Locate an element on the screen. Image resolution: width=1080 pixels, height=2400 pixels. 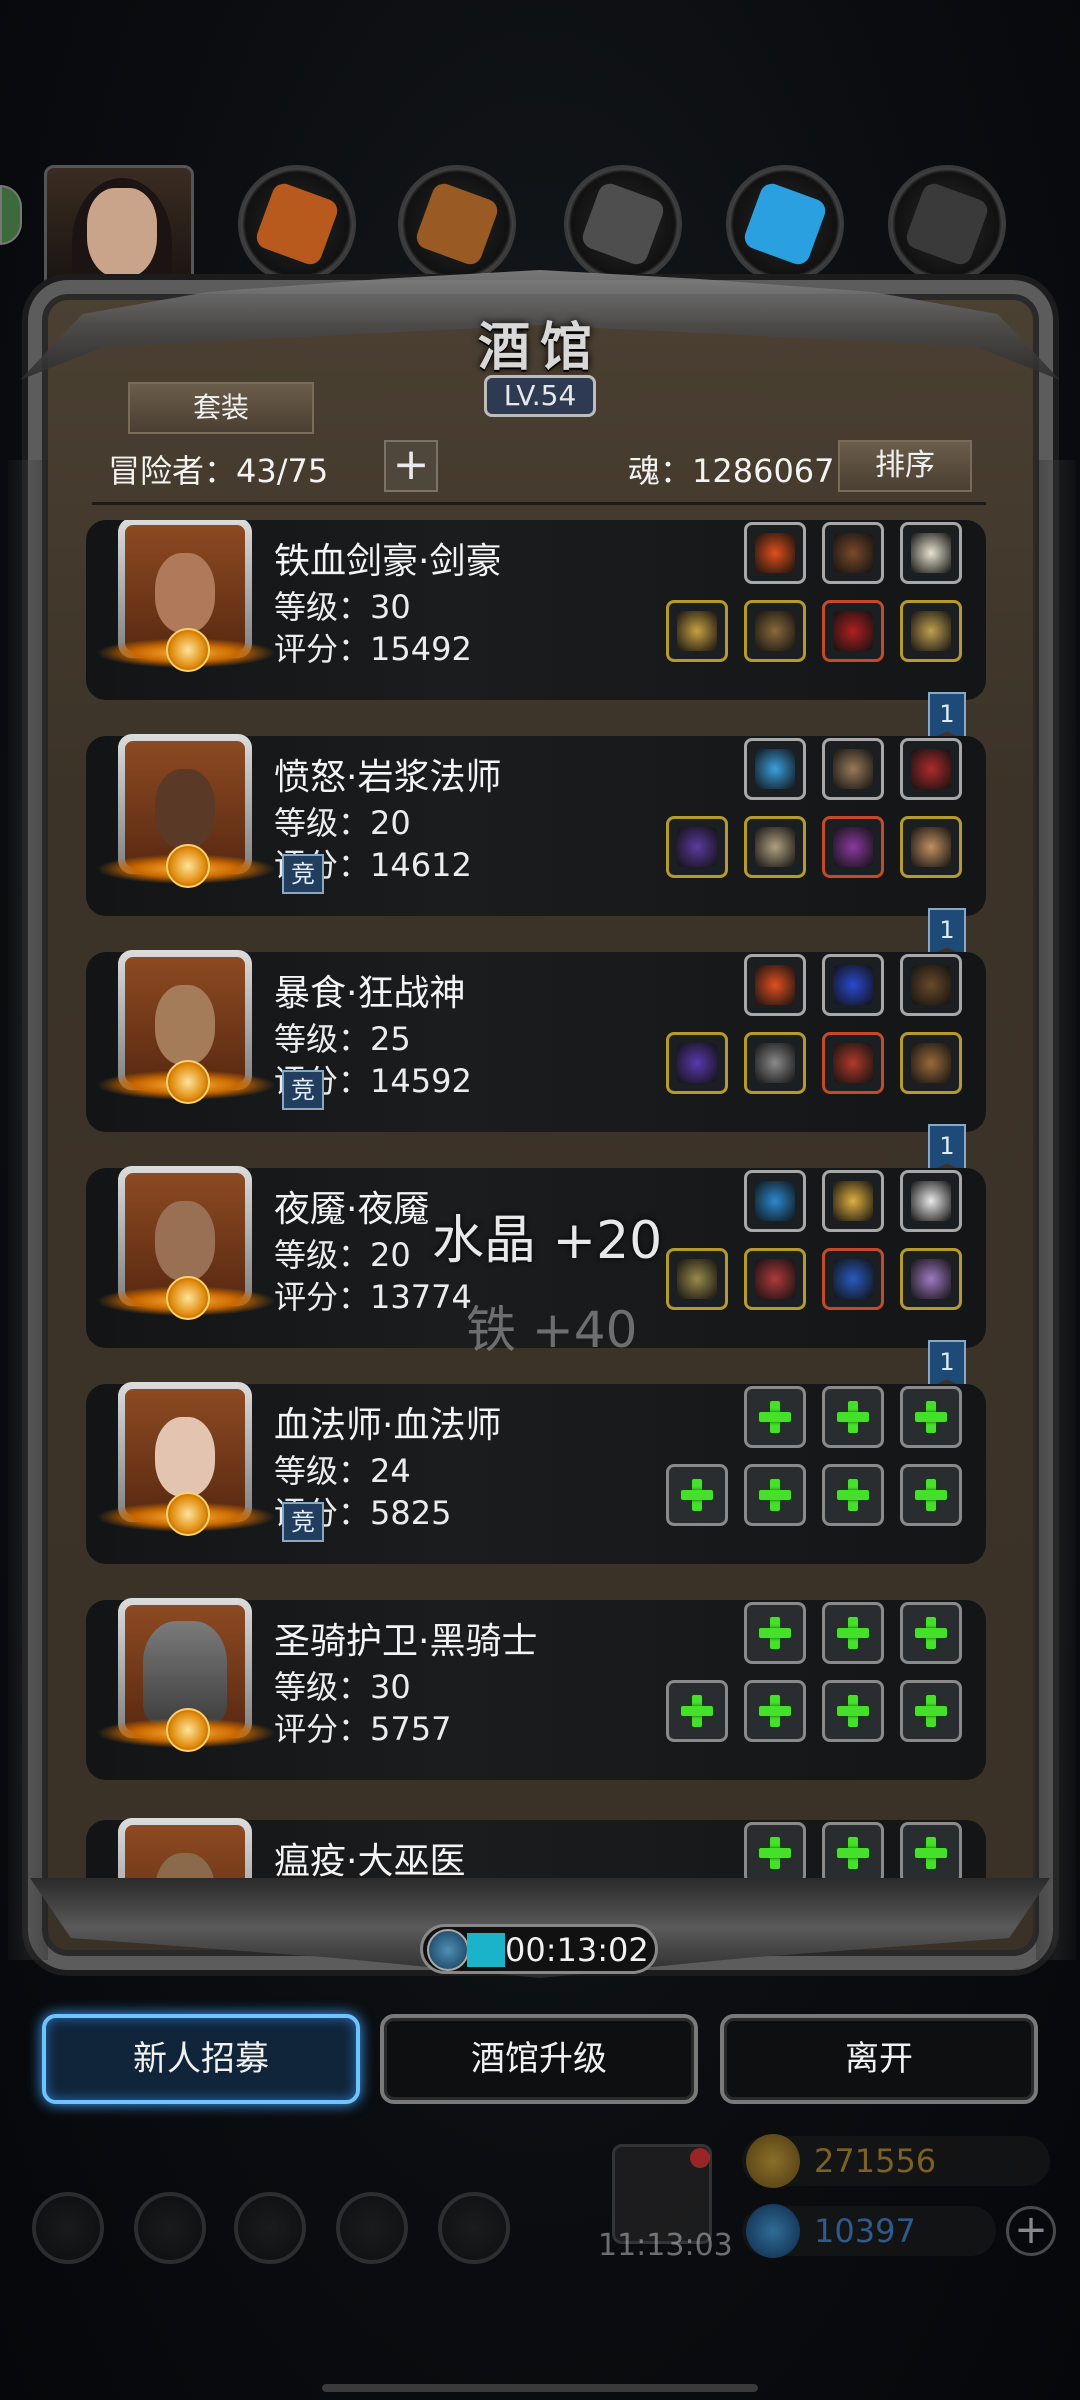
hero-name: 暴食·狂战神 is located at coordinates (370, 993).